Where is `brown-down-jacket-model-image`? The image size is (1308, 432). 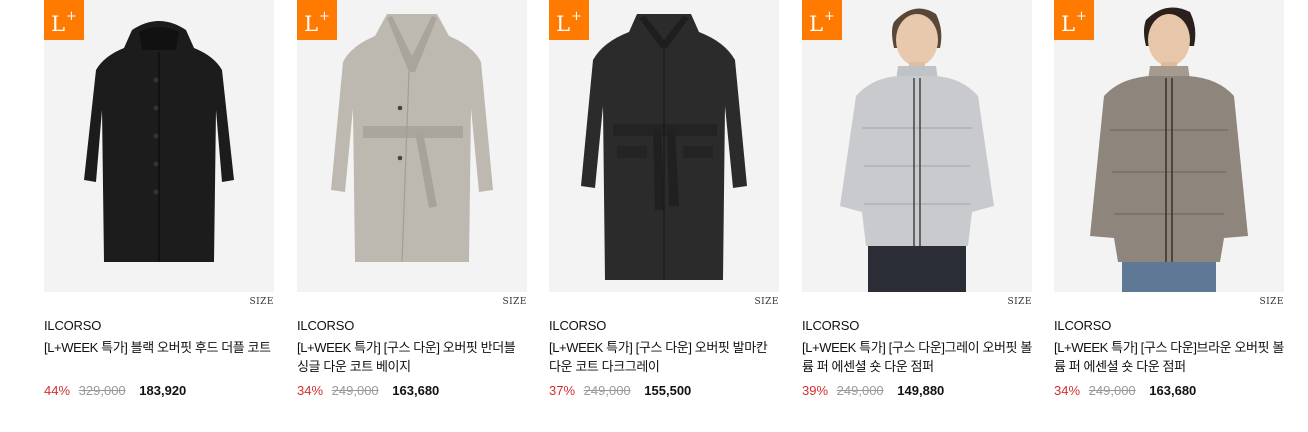 brown-down-jacket-model-image is located at coordinates (1169, 146).